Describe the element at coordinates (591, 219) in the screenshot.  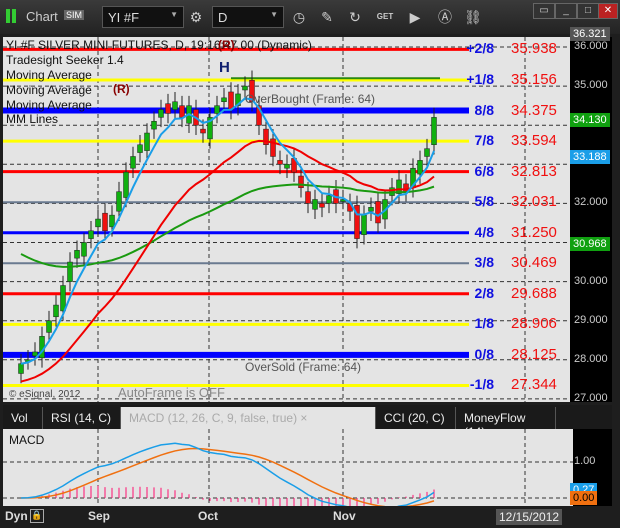
I see `price-axis` at that location.